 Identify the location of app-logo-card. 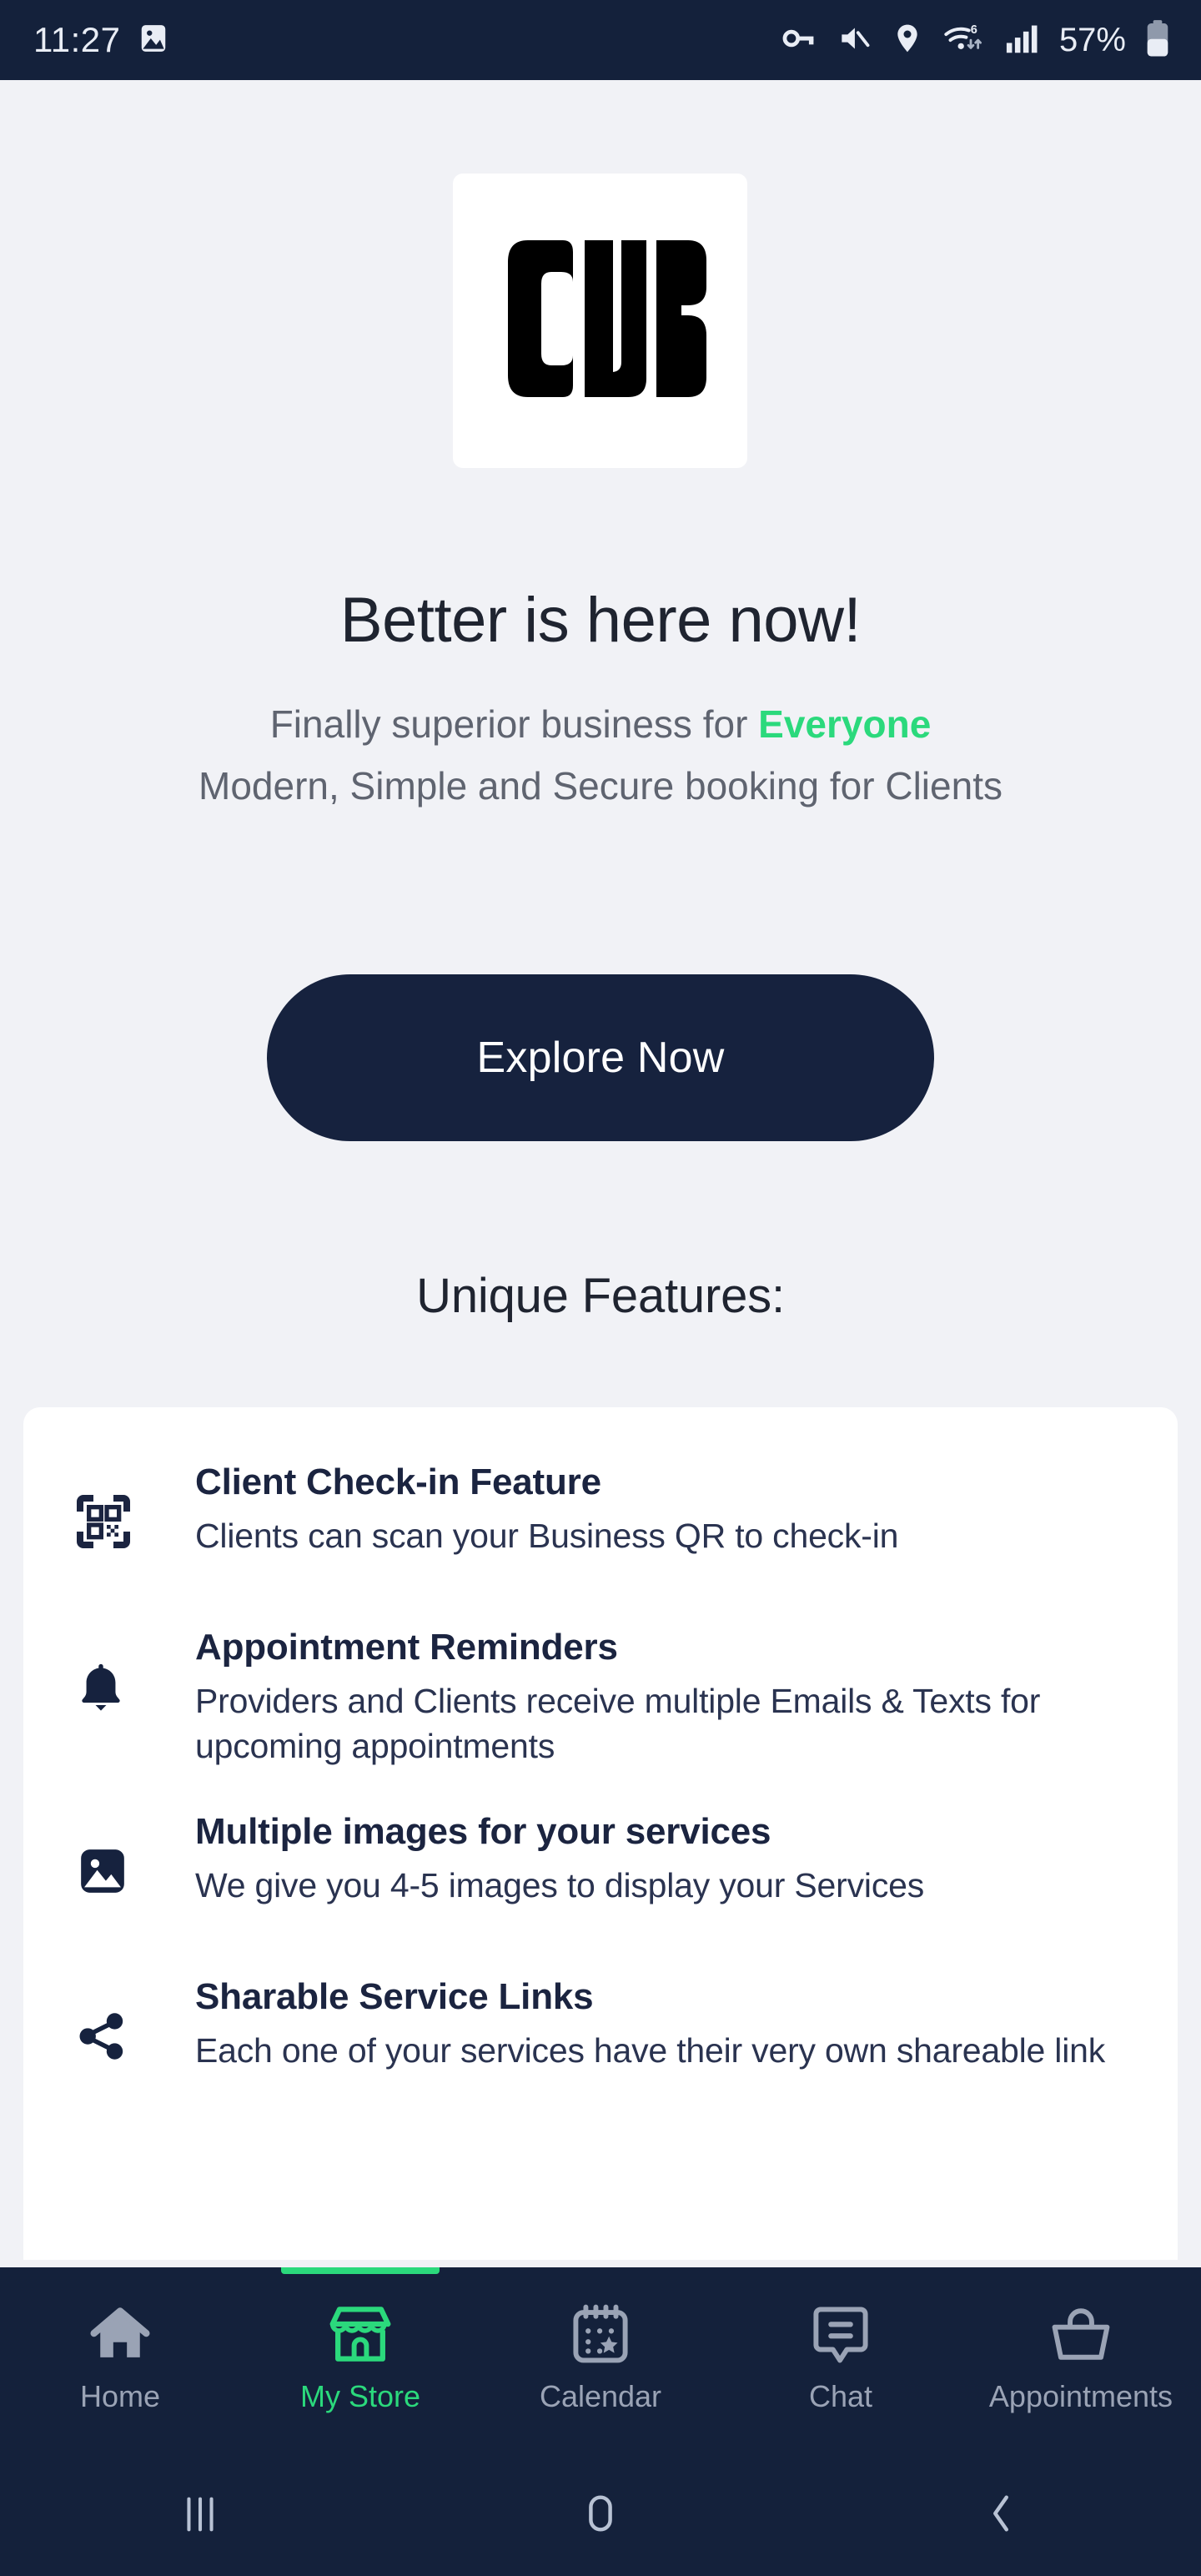
(600, 321).